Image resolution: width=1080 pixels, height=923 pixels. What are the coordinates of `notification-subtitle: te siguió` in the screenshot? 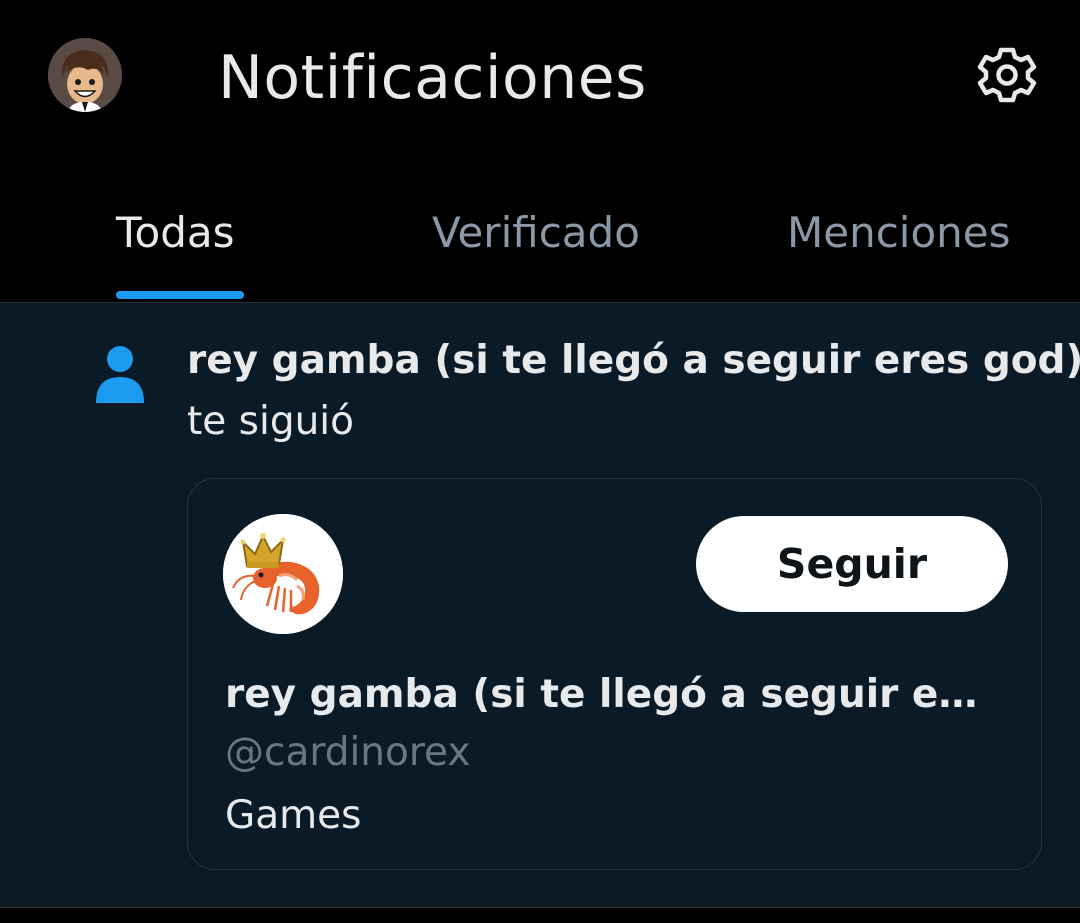 It's located at (271, 421).